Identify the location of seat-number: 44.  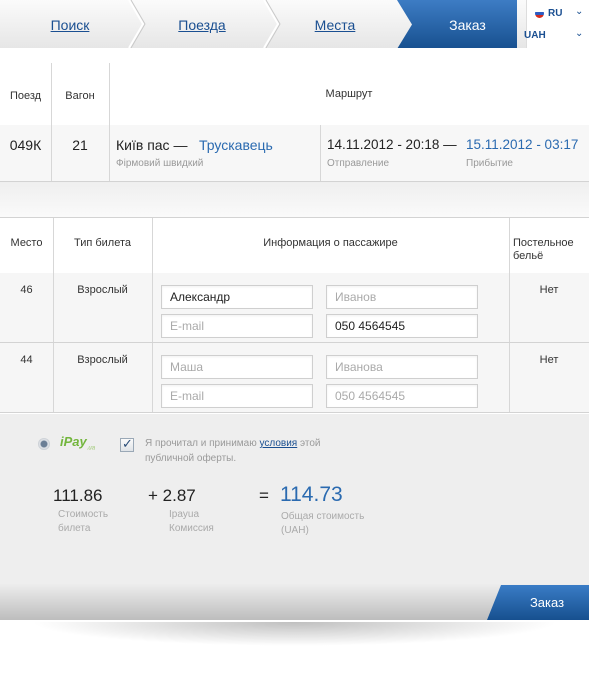
(26, 360).